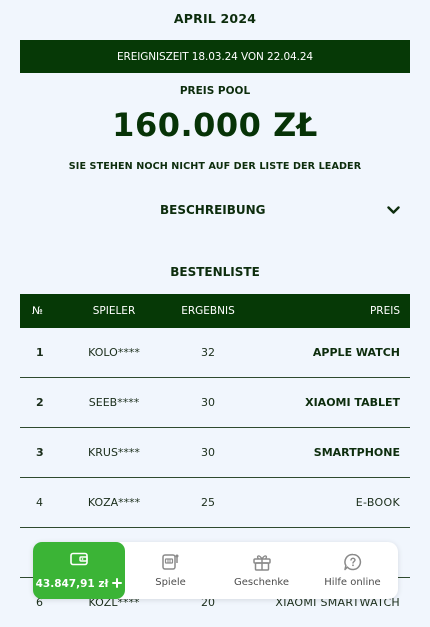 Image resolution: width=430 pixels, height=627 pixels. What do you see at coordinates (356, 352) in the screenshot?
I see `row-prize: APPLE WATCH` at bounding box center [356, 352].